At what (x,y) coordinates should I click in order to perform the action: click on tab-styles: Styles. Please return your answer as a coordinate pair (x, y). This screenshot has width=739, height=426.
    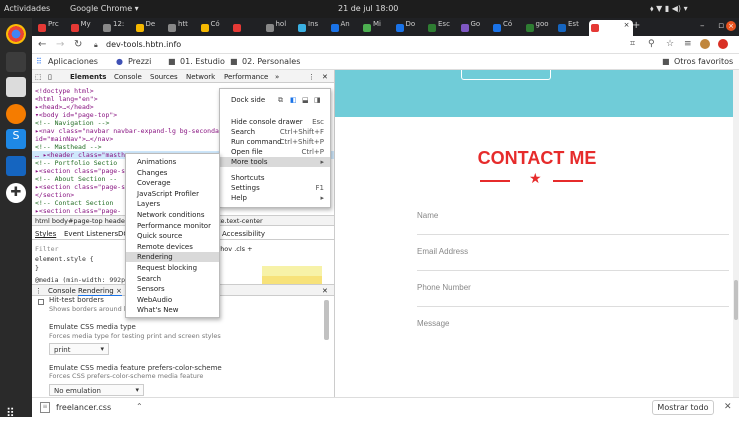
    Looking at the image, I should click on (45, 234).